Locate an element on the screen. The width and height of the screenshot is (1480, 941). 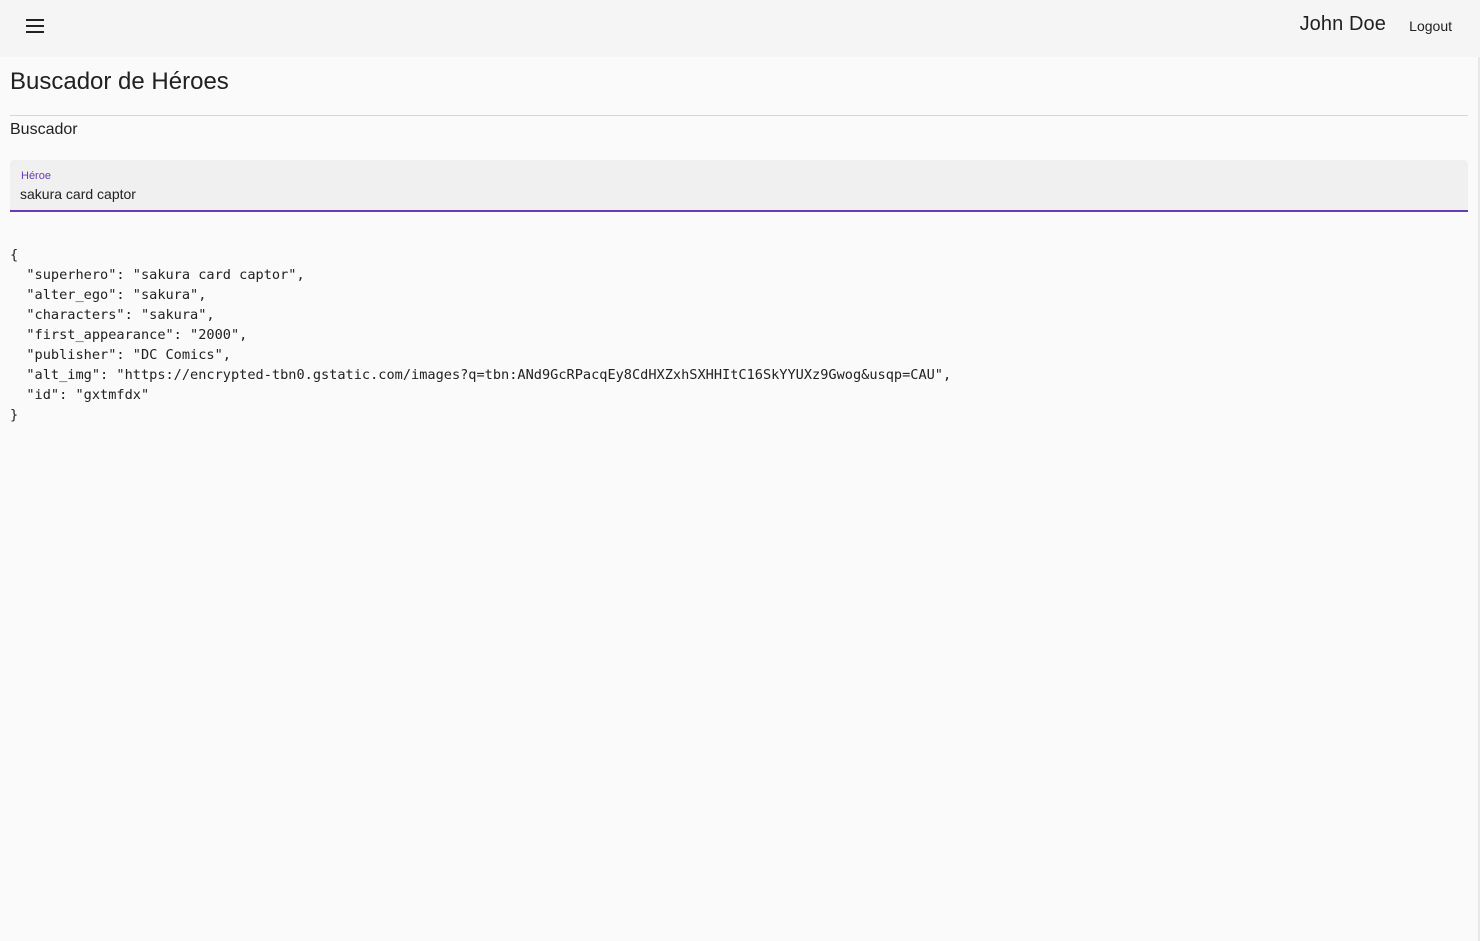
user-name: John Doe is located at coordinates (1342, 24).